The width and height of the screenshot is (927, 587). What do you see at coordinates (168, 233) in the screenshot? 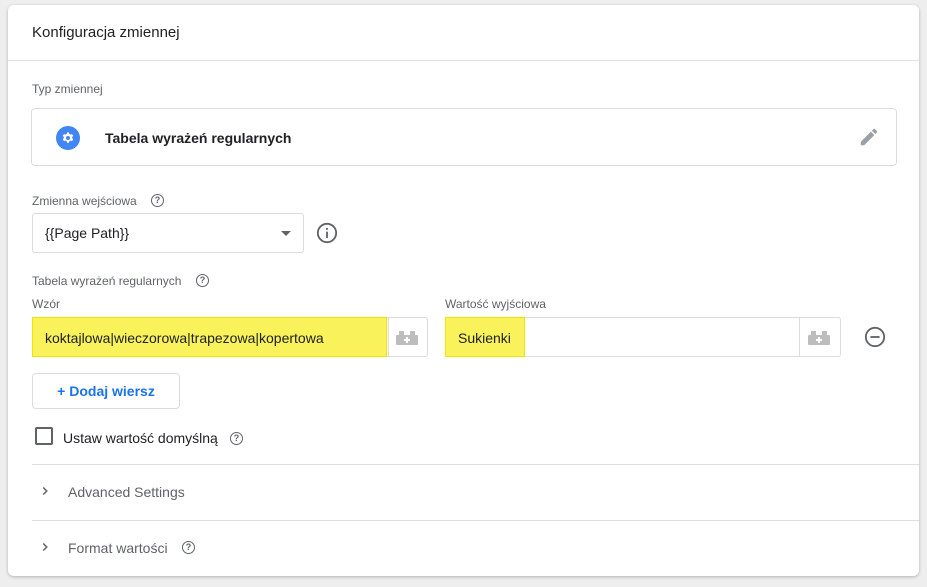
I see `input-variable-select: {{Page Path}}` at bounding box center [168, 233].